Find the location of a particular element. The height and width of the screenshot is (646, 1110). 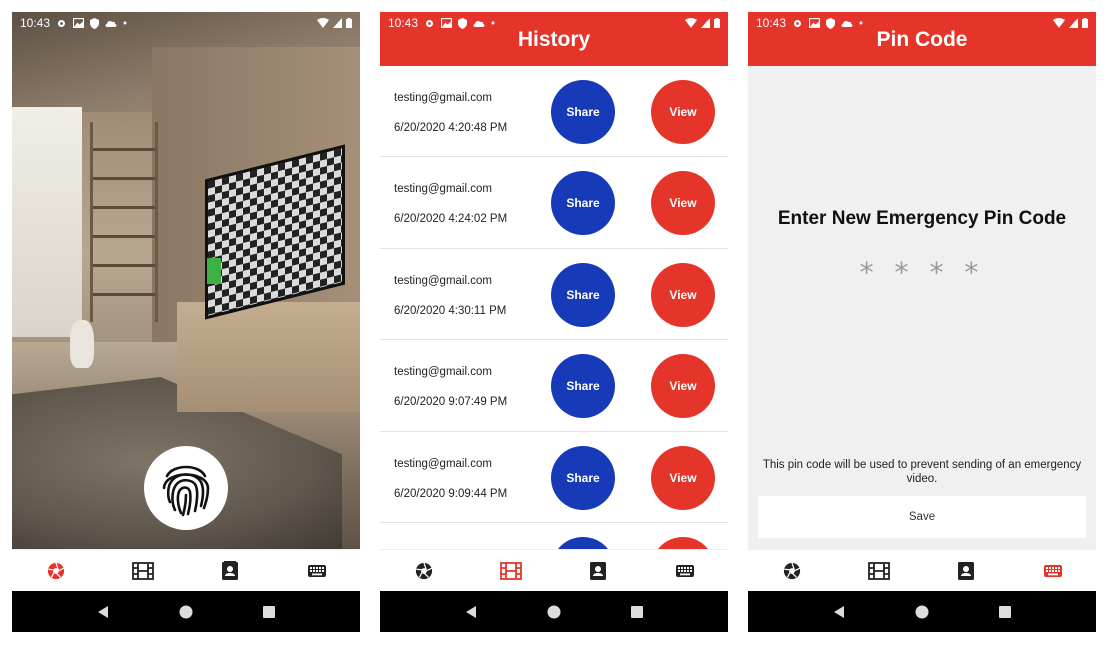

record-button is located at coordinates (186, 488).